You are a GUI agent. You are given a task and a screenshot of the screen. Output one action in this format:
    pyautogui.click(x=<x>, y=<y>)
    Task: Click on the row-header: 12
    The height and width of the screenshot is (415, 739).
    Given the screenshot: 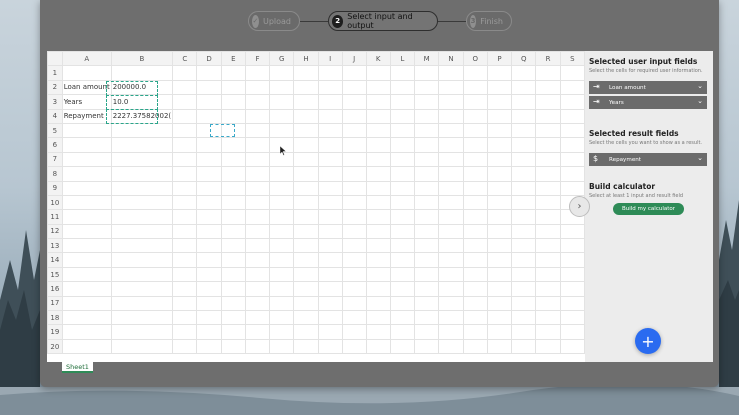 What is the action you would take?
    pyautogui.click(x=55, y=231)
    